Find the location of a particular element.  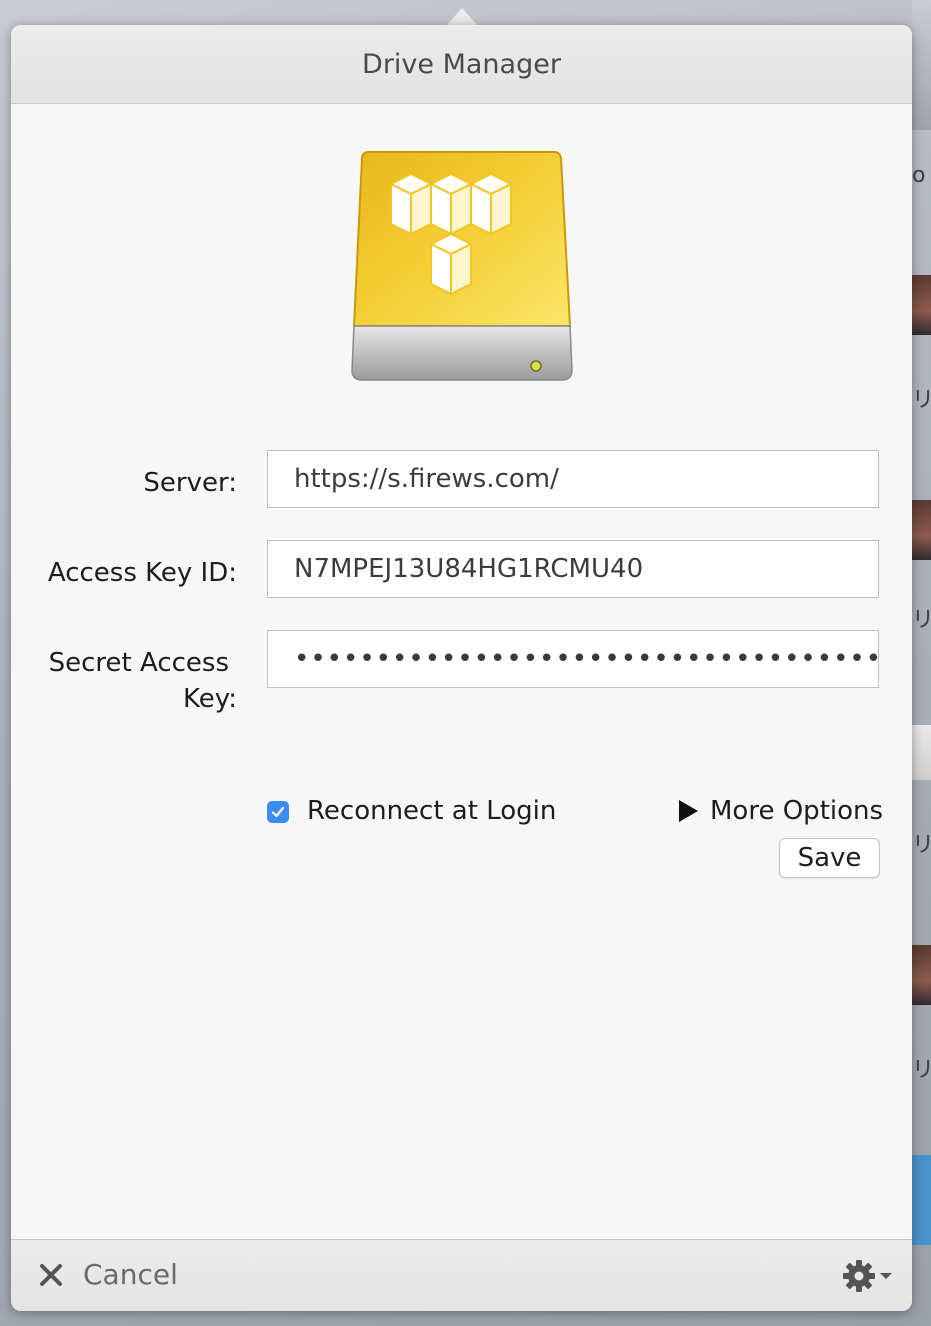

title-bar: Drive Manager is located at coordinates (461, 64).